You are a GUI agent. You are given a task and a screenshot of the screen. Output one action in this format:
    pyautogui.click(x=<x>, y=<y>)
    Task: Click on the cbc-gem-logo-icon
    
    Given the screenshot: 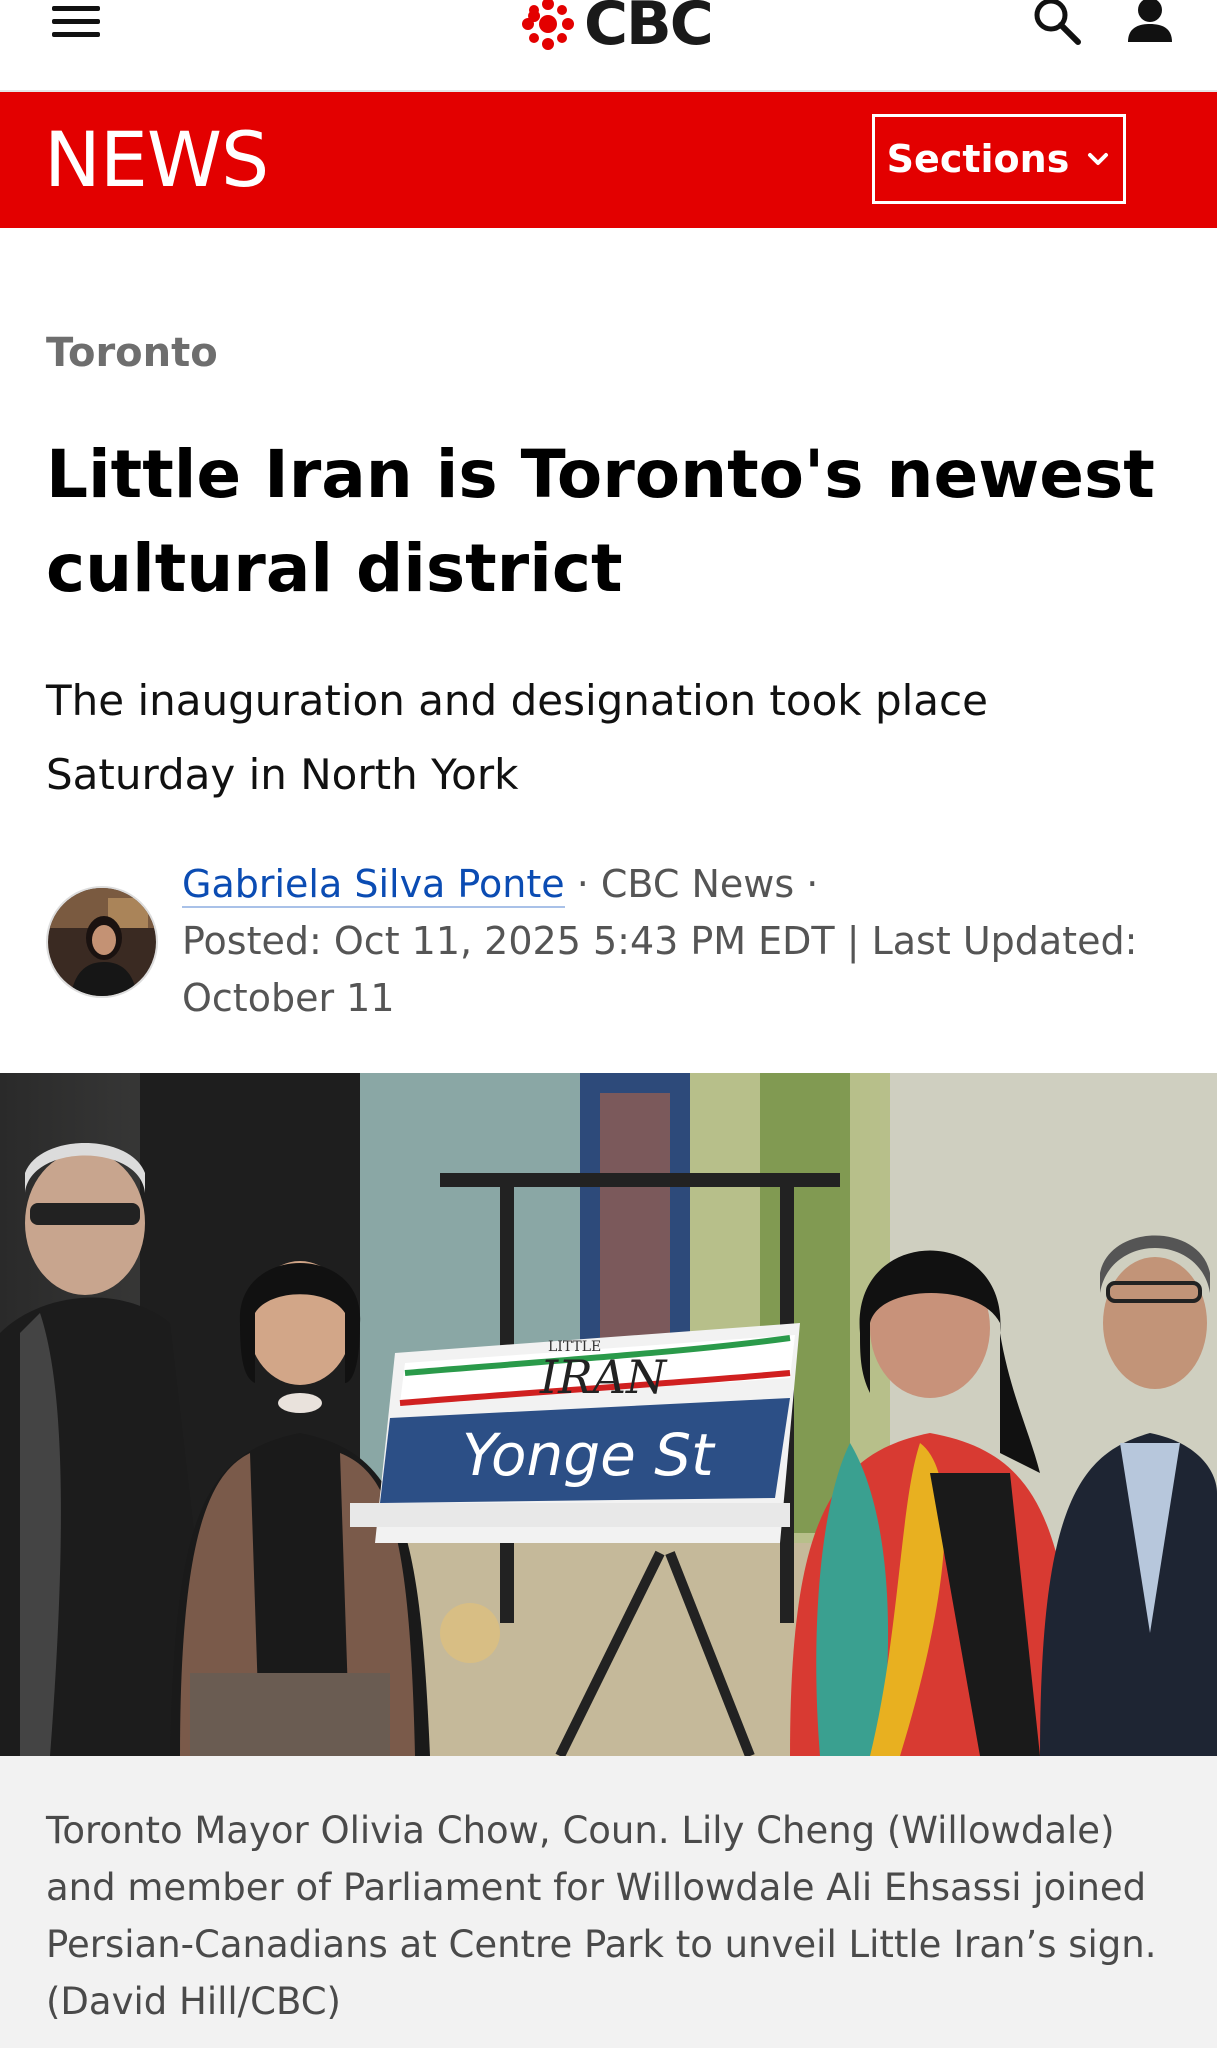 What is the action you would take?
    pyautogui.click(x=548, y=25)
    